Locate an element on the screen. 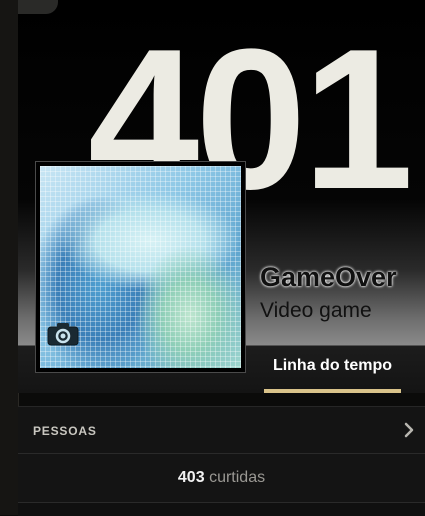 This screenshot has width=425, height=516. chevron-right-icon is located at coordinates (409, 430).